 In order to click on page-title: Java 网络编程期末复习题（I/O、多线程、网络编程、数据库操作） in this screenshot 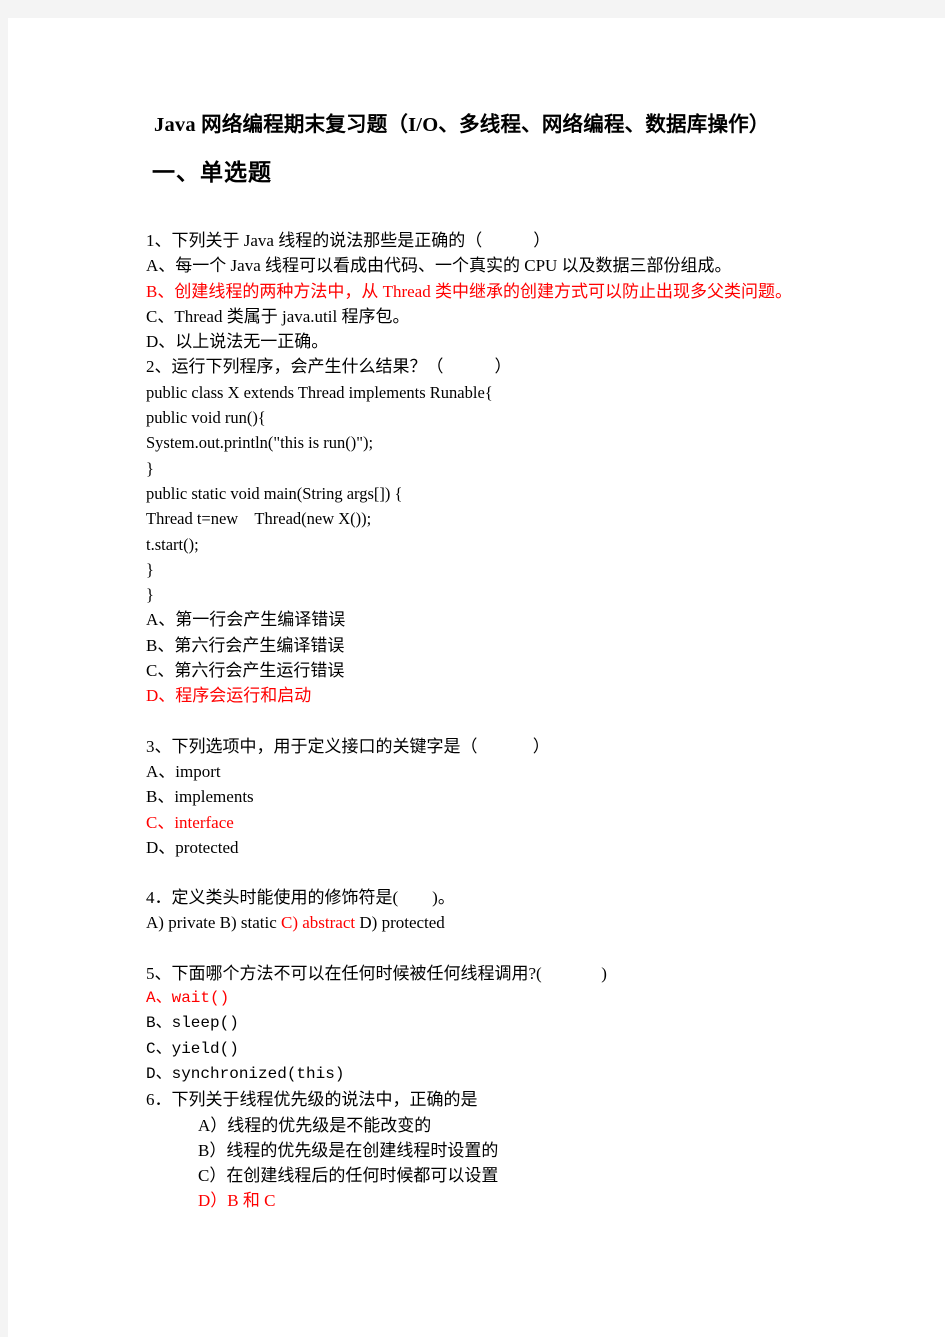, I will do `click(462, 125)`.